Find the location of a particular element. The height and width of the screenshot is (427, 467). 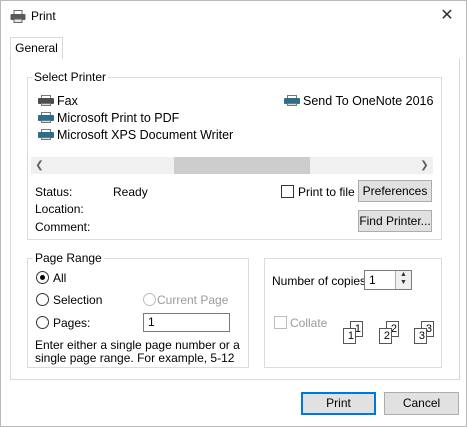

preferences-button: Preferences is located at coordinates (395, 191).